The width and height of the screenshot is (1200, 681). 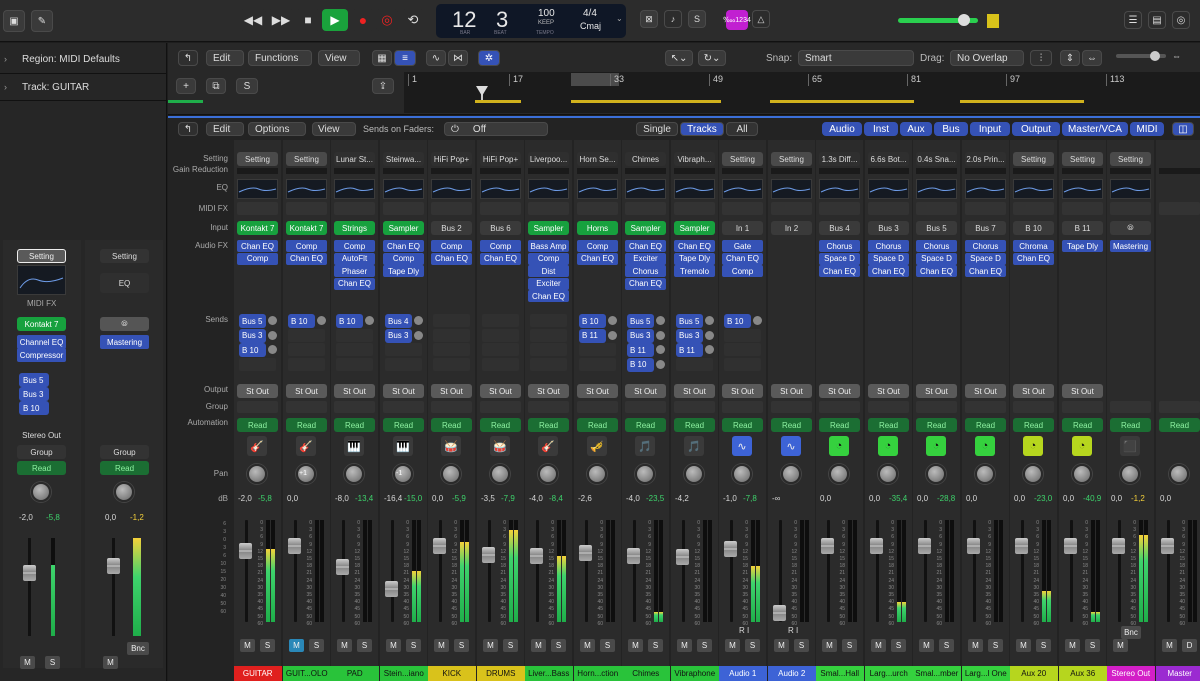 What do you see at coordinates (619, 18) in the screenshot?
I see `lcd-dropdown-icon: ⌄` at bounding box center [619, 18].